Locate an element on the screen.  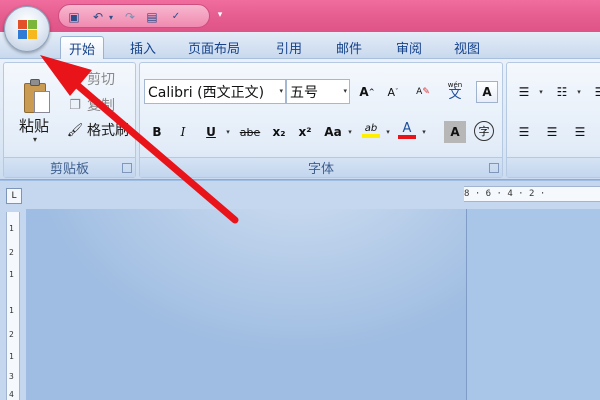
font-group-label: 字体 is located at coordinates (321, 167).